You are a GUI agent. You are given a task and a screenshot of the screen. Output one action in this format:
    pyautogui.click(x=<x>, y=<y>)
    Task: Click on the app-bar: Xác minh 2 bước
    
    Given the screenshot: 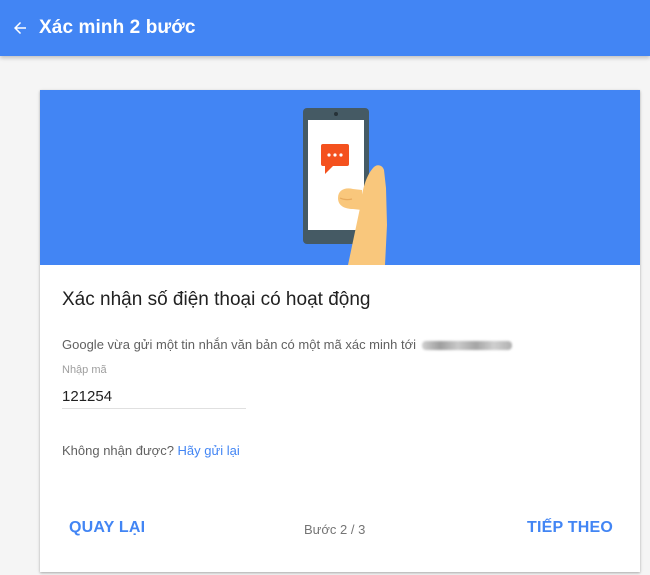 What is the action you would take?
    pyautogui.click(x=325, y=28)
    